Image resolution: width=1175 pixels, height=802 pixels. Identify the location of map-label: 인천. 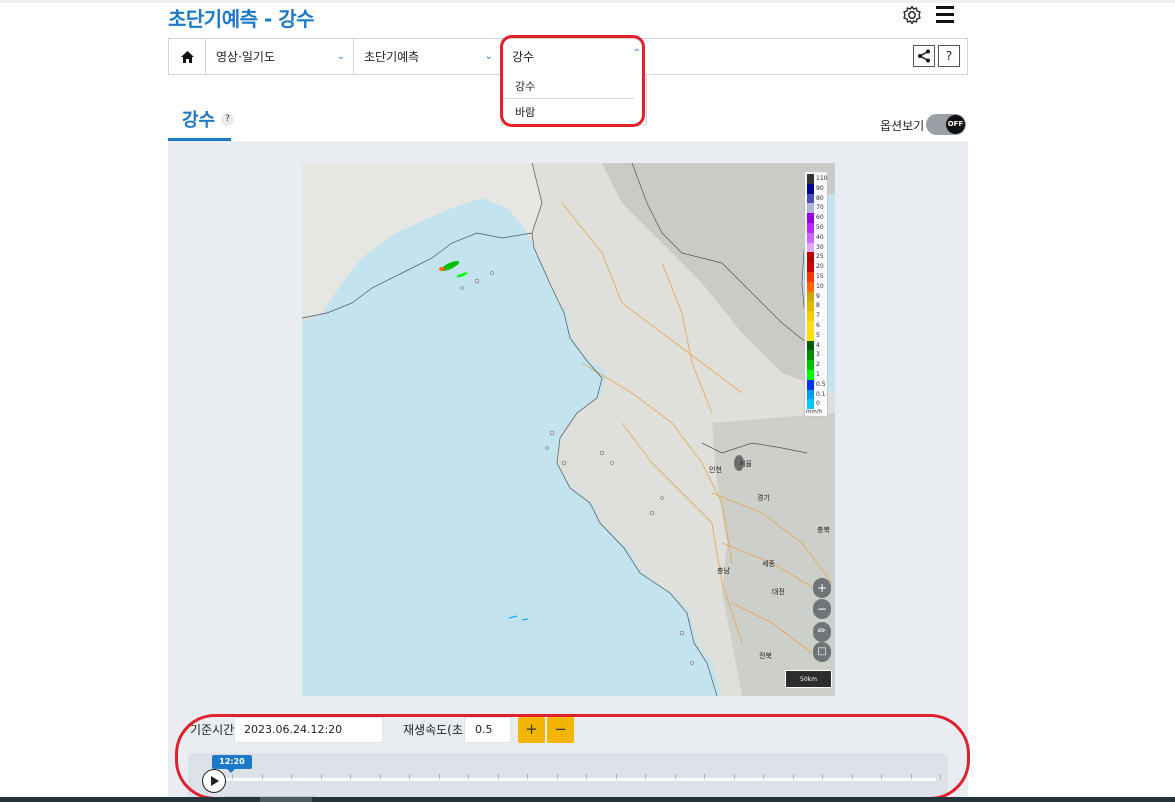
(715, 470).